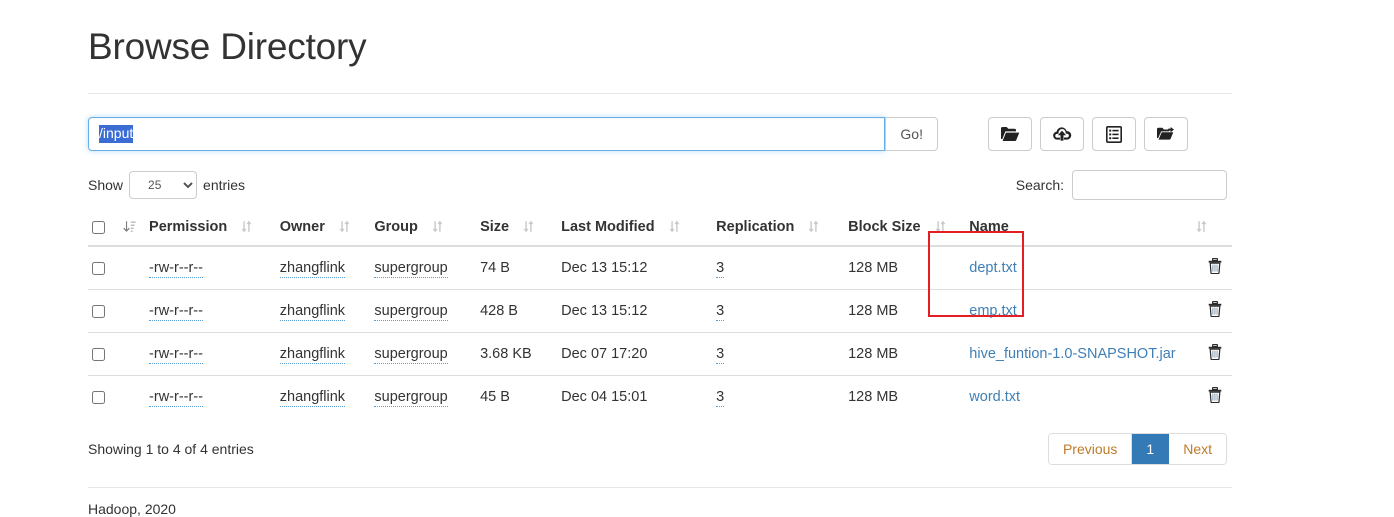  I want to click on file-name-link: hive_funtion-1.0-SNAPSHOT.jar, so click(1072, 354).